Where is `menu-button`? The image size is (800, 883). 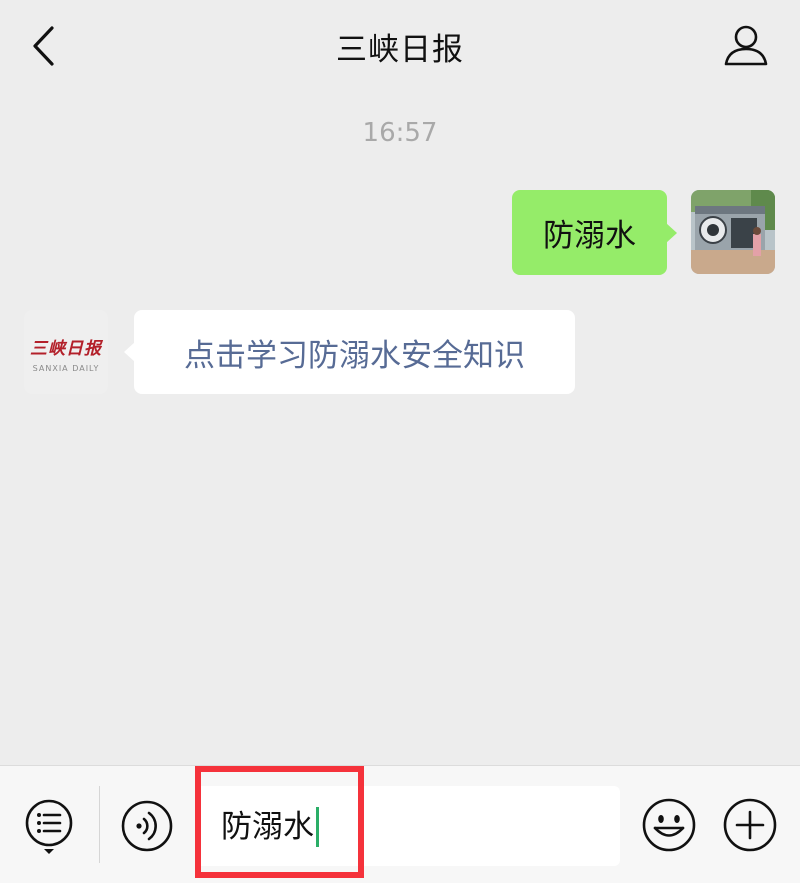 menu-button is located at coordinates (49, 827).